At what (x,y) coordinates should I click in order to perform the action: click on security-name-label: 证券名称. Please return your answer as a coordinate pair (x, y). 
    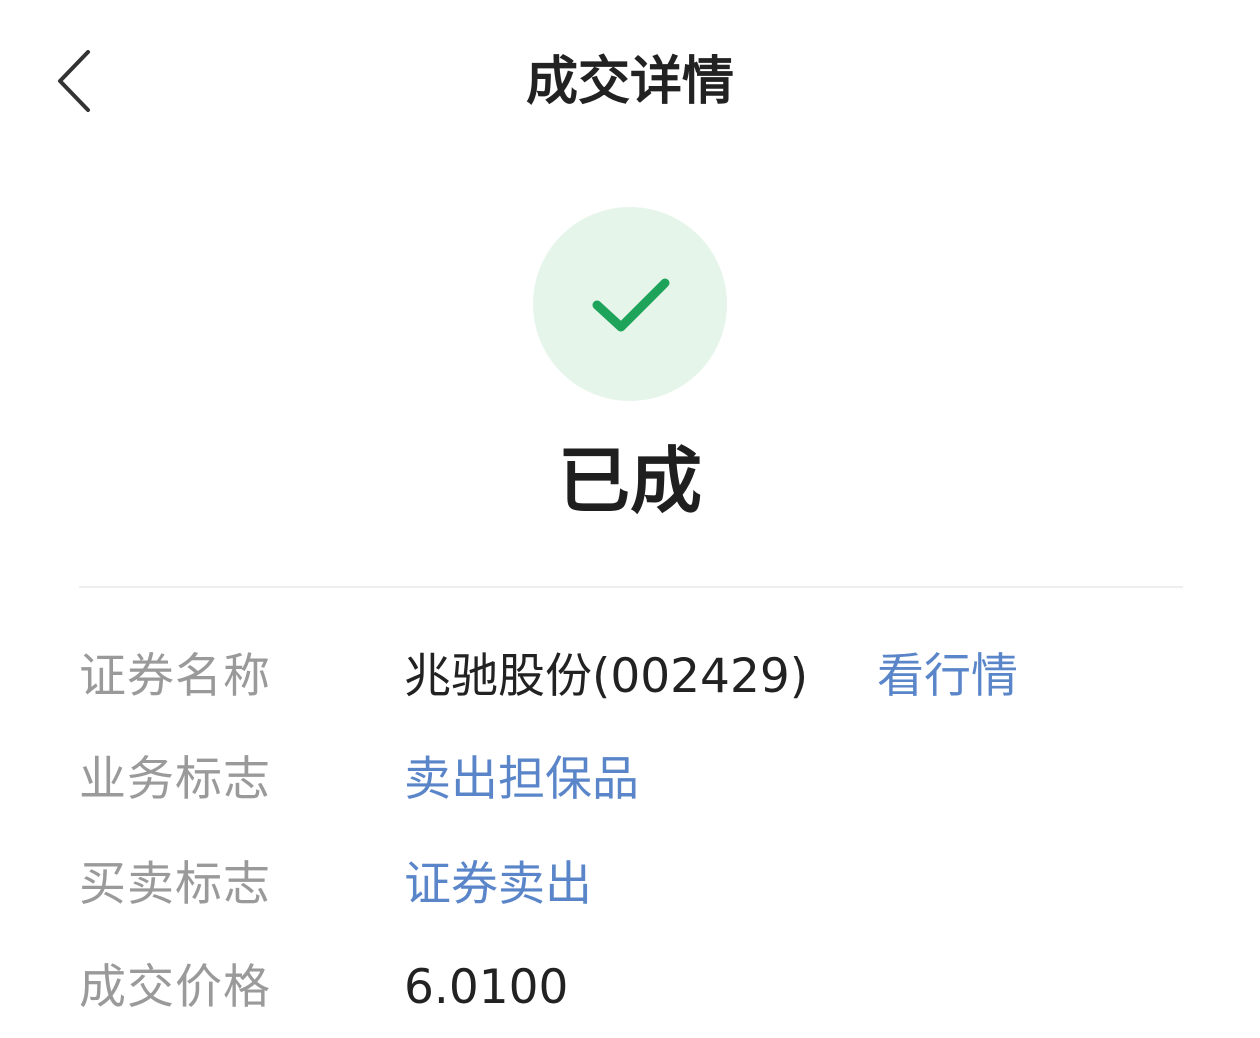
    Looking at the image, I should click on (175, 676).